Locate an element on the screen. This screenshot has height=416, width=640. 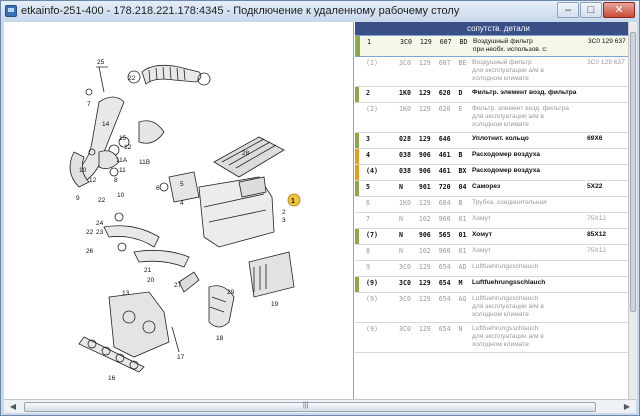
part-note: 75X12 is located at coordinates (597, 218).